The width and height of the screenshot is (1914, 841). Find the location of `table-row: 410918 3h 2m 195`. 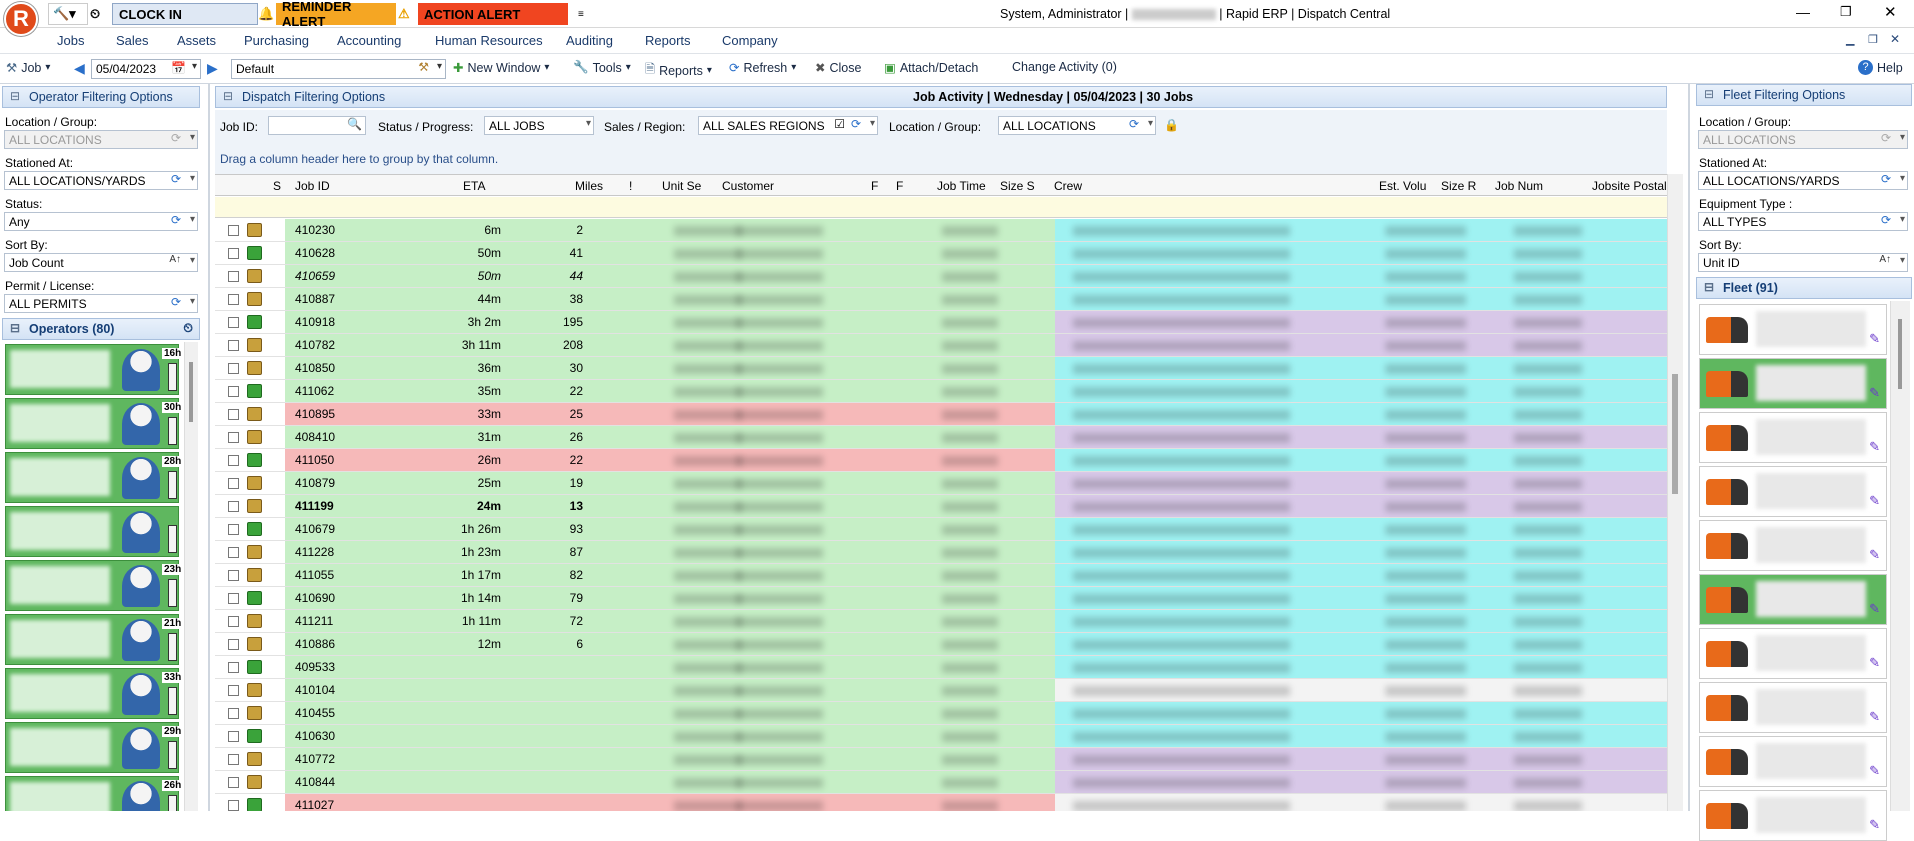

table-row: 410918 3h 2m 195 is located at coordinates (941, 322).